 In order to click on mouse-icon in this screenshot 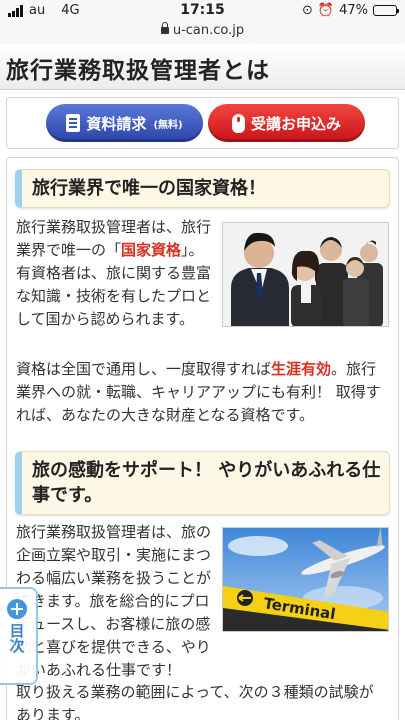, I will do `click(238, 123)`.